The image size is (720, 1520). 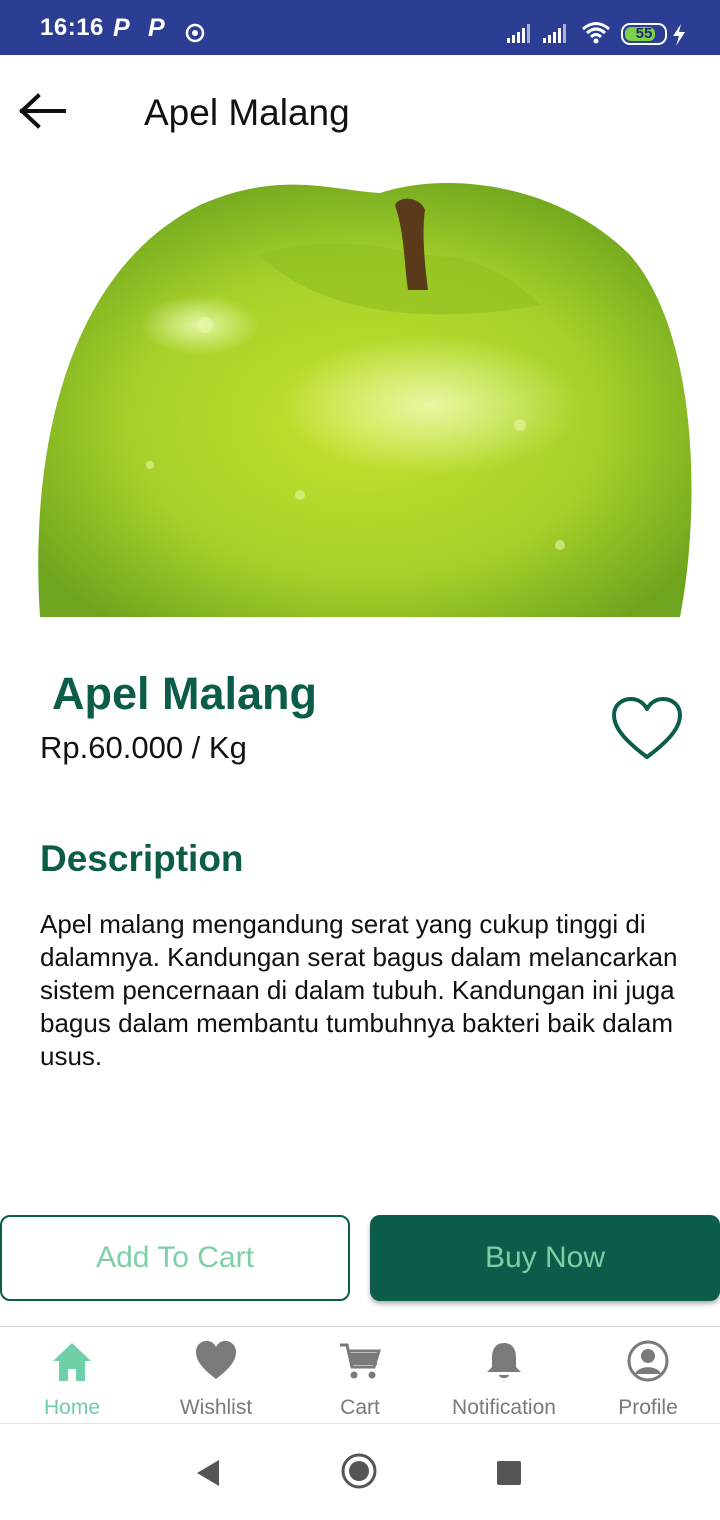 I want to click on nav-item-notification: Notification, so click(x=504, y=1376).